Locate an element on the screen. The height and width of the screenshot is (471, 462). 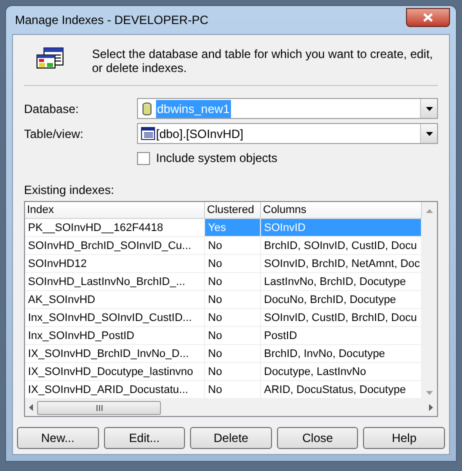
database-icon is located at coordinates (147, 109).